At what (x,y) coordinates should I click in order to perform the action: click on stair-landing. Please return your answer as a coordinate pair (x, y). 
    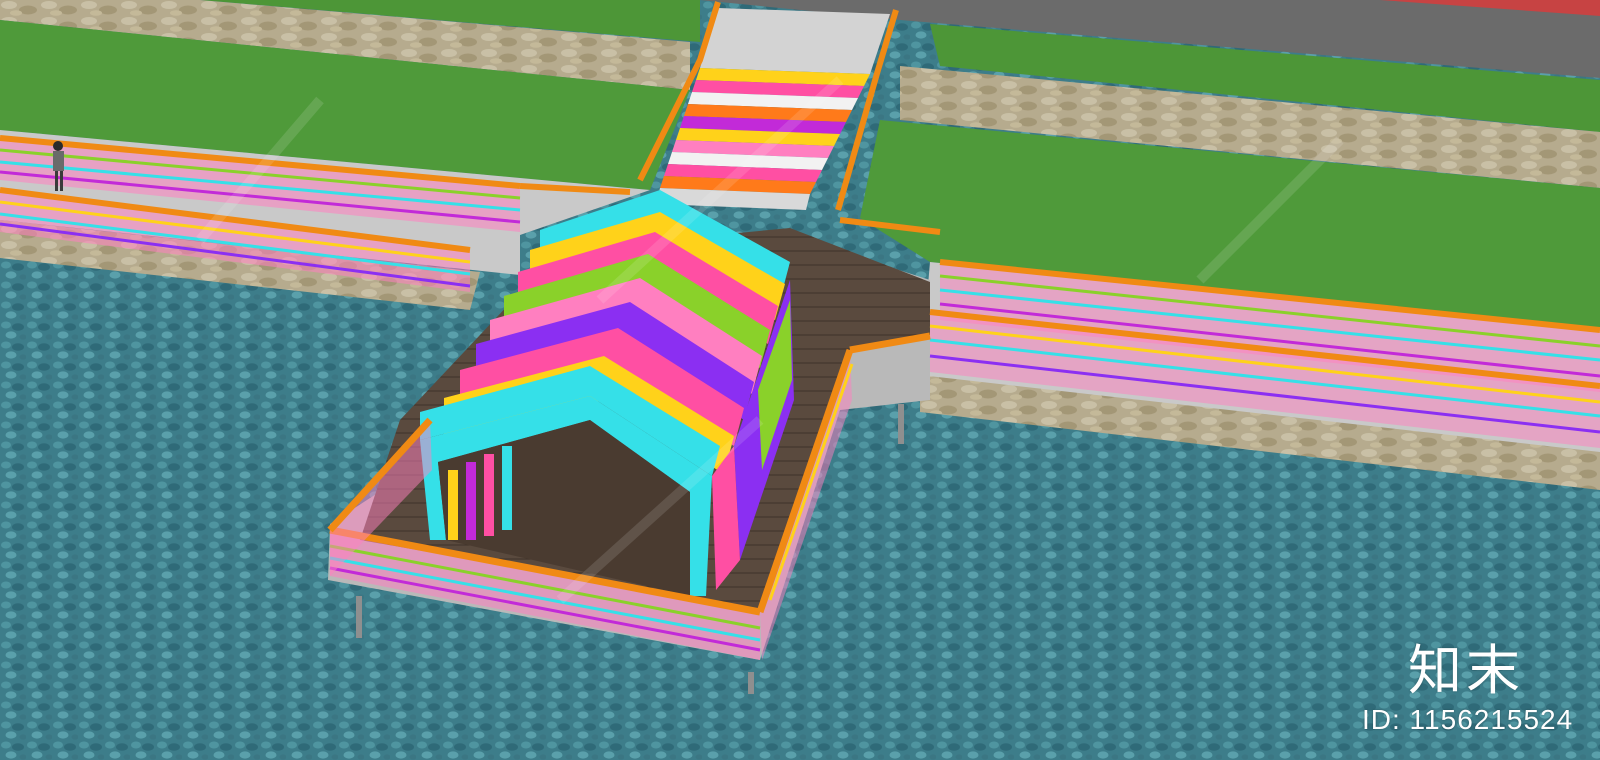
    Looking at the image, I should click on (795, 41).